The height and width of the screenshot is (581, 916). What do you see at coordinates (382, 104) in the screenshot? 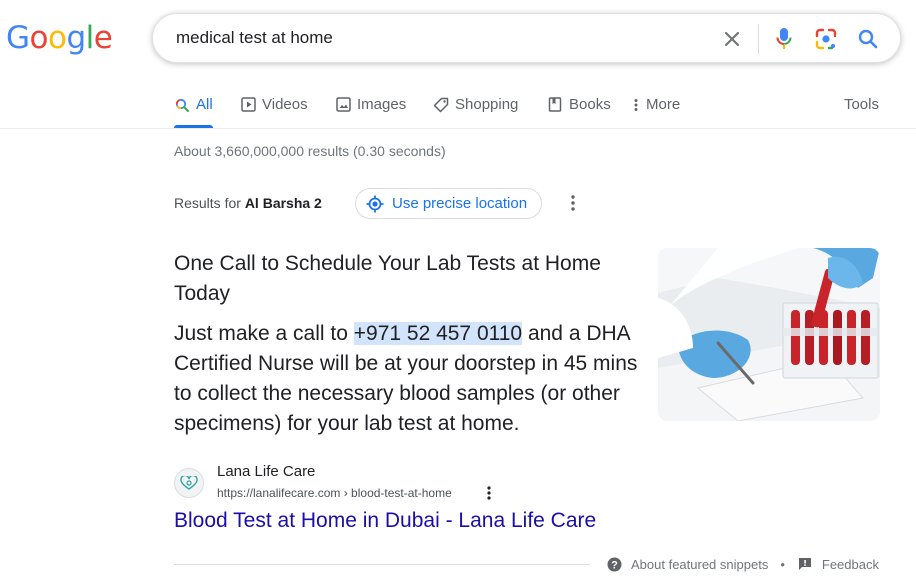
I see `tab-label: Images` at bounding box center [382, 104].